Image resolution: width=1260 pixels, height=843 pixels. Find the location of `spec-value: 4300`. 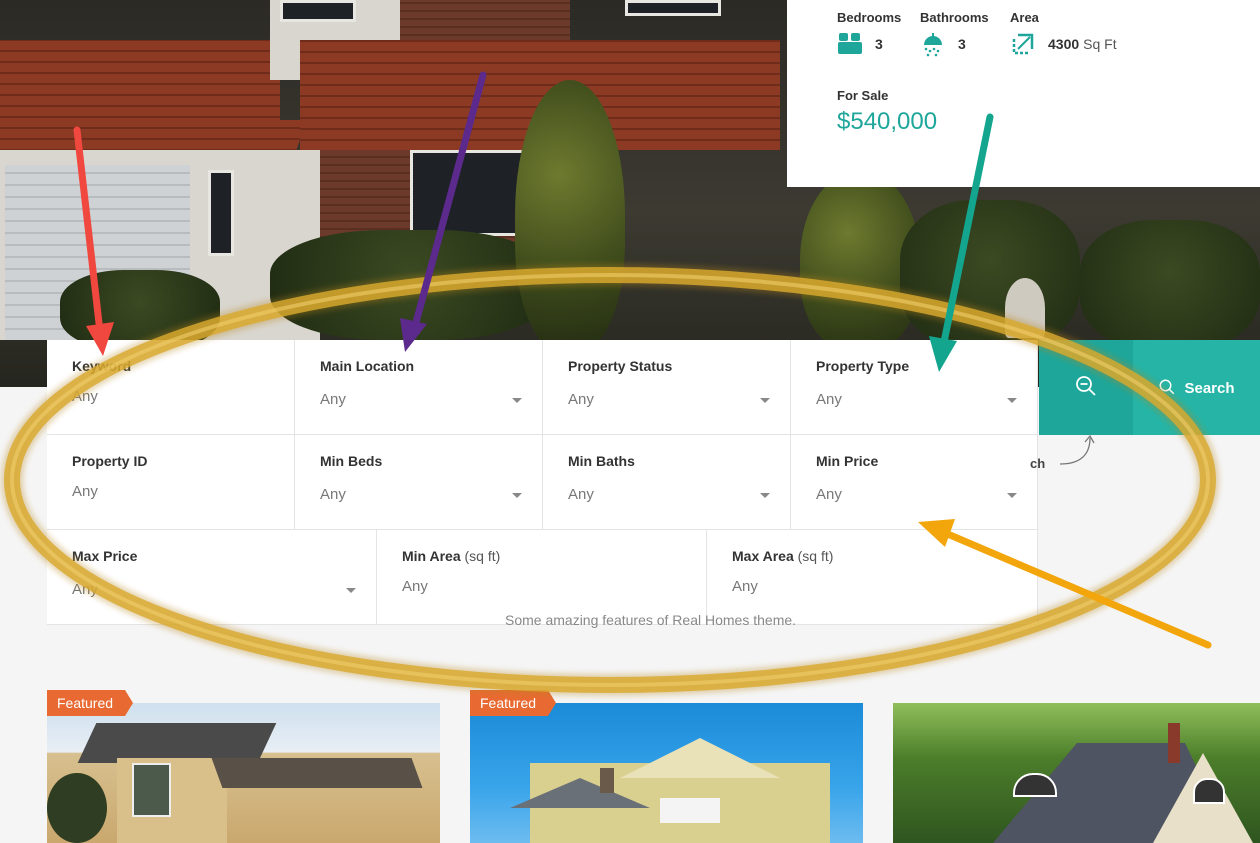

spec-value: 4300 is located at coordinates (1064, 44).